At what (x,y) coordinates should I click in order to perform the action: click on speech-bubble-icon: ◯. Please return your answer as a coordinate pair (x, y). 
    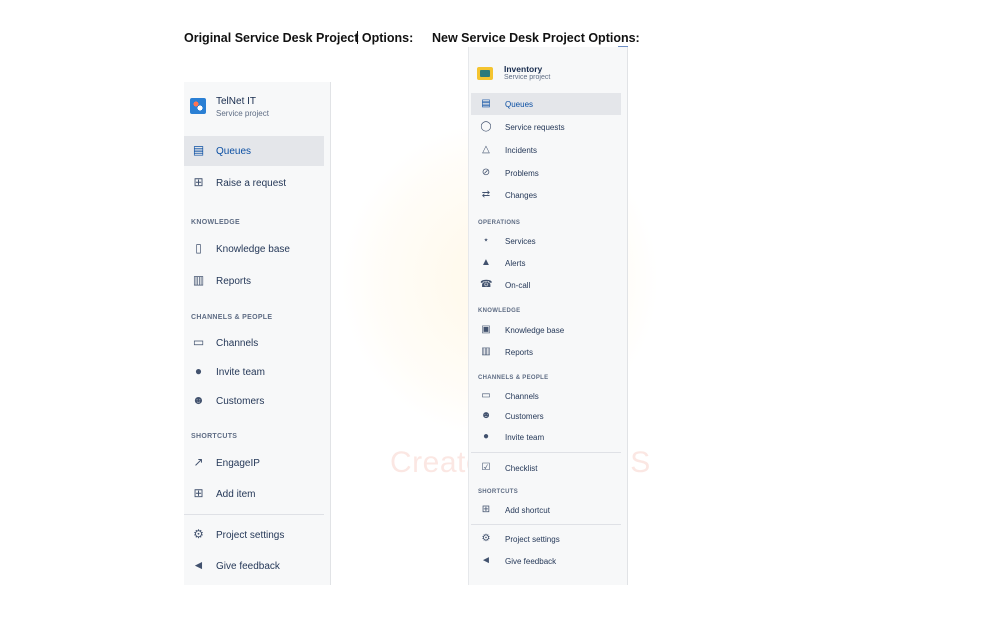
    Looking at the image, I should click on (486, 126).